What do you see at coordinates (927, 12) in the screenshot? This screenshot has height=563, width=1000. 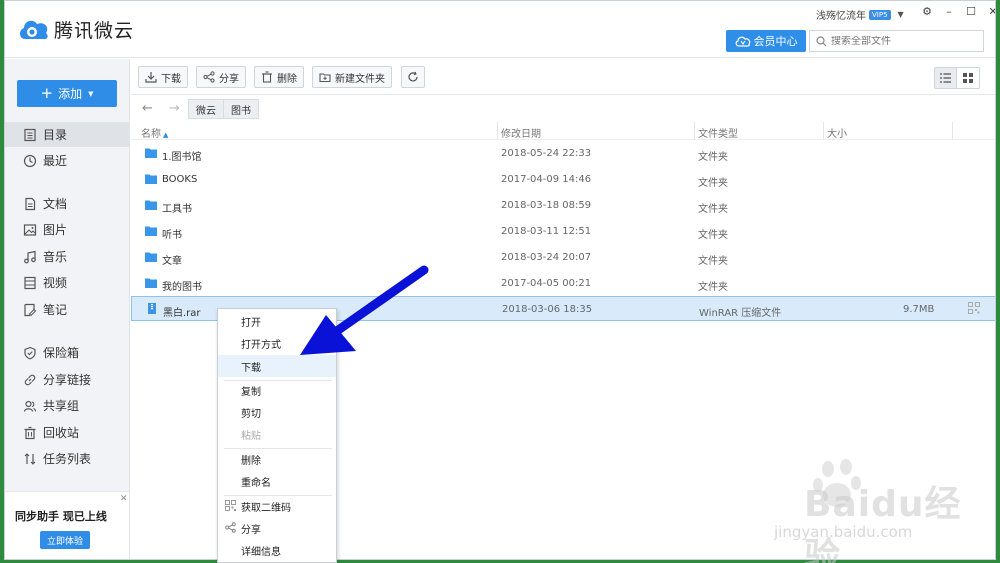 I see `gear-icon: ⚙` at bounding box center [927, 12].